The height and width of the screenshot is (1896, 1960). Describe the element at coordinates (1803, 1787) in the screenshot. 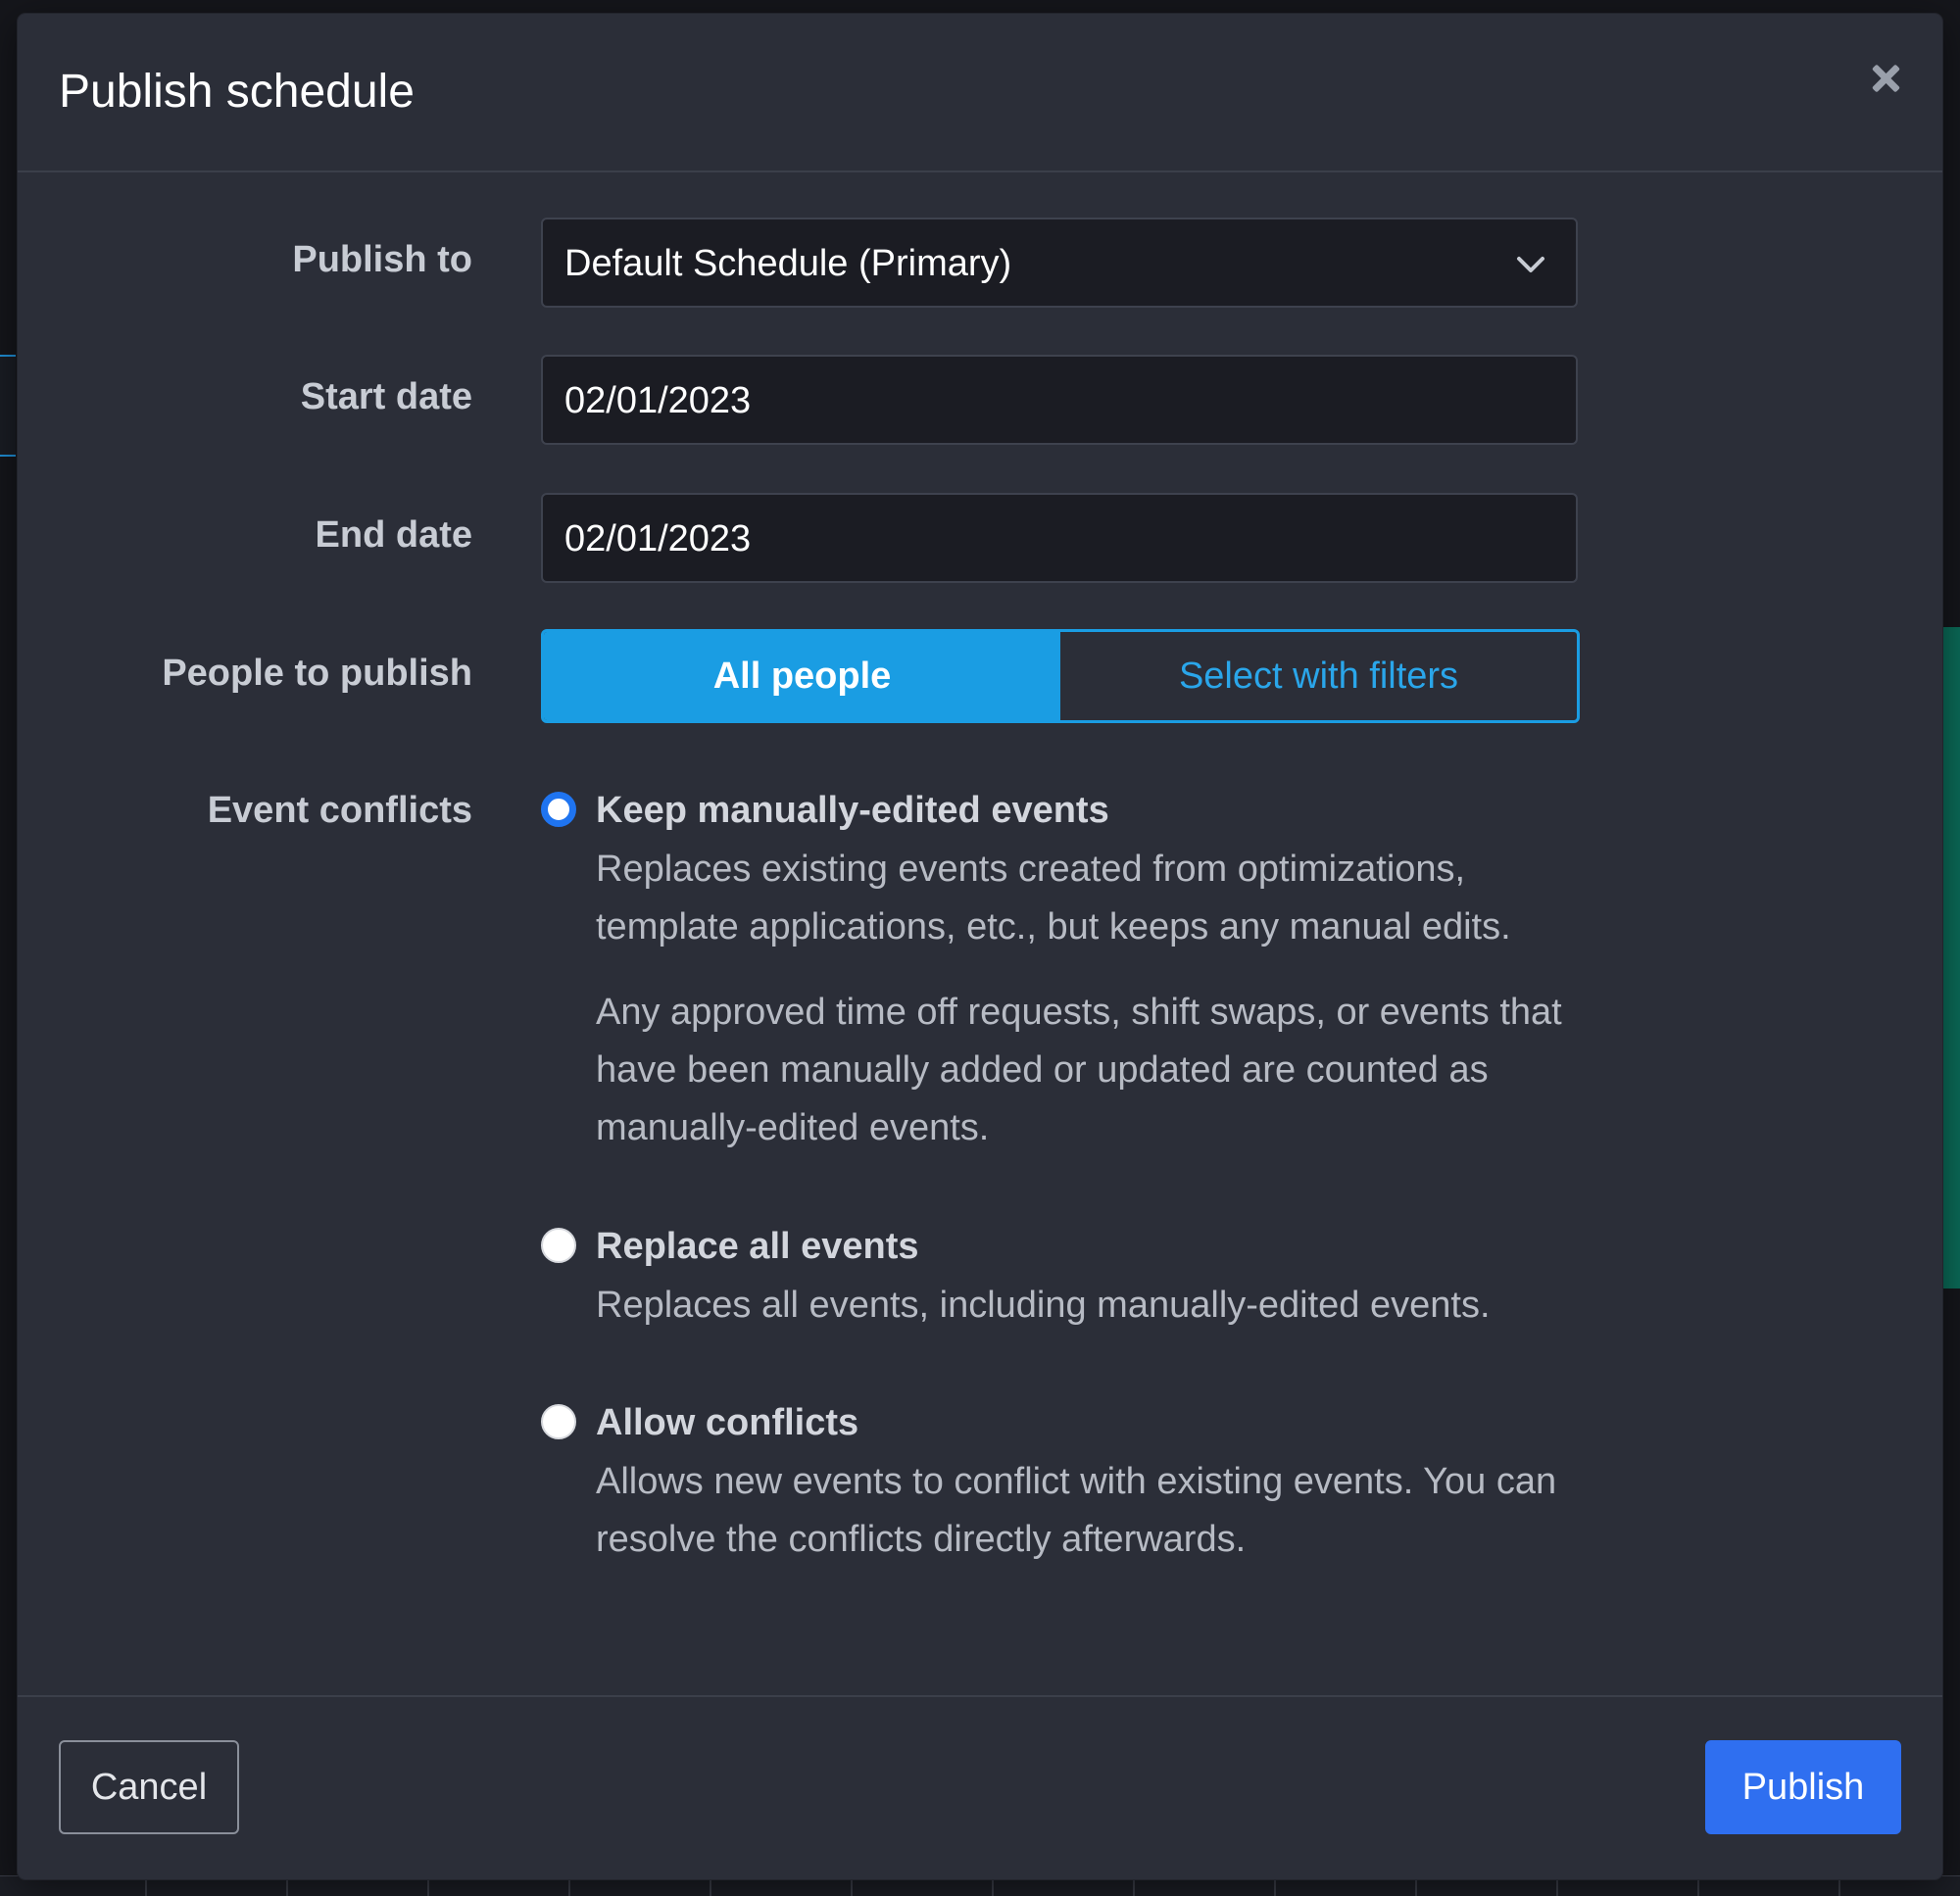

I see `publish-button: Publish` at that location.